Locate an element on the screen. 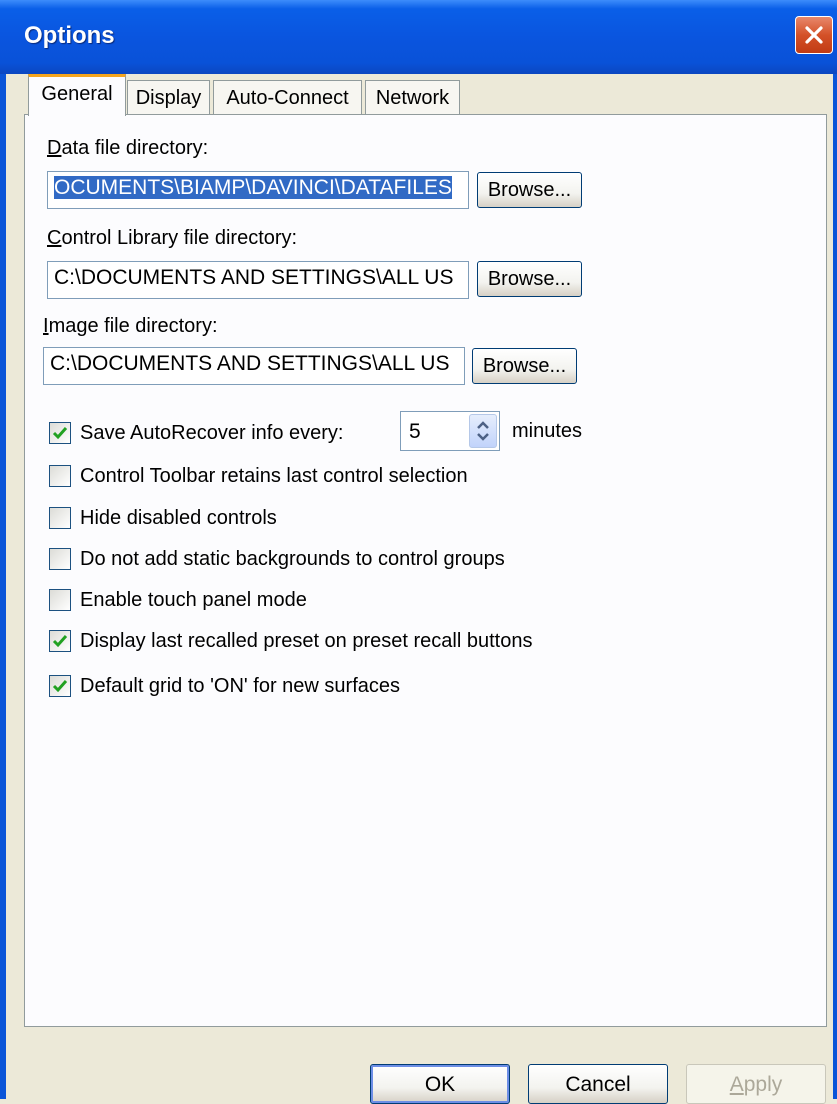  ok-button: OK is located at coordinates (440, 1084).